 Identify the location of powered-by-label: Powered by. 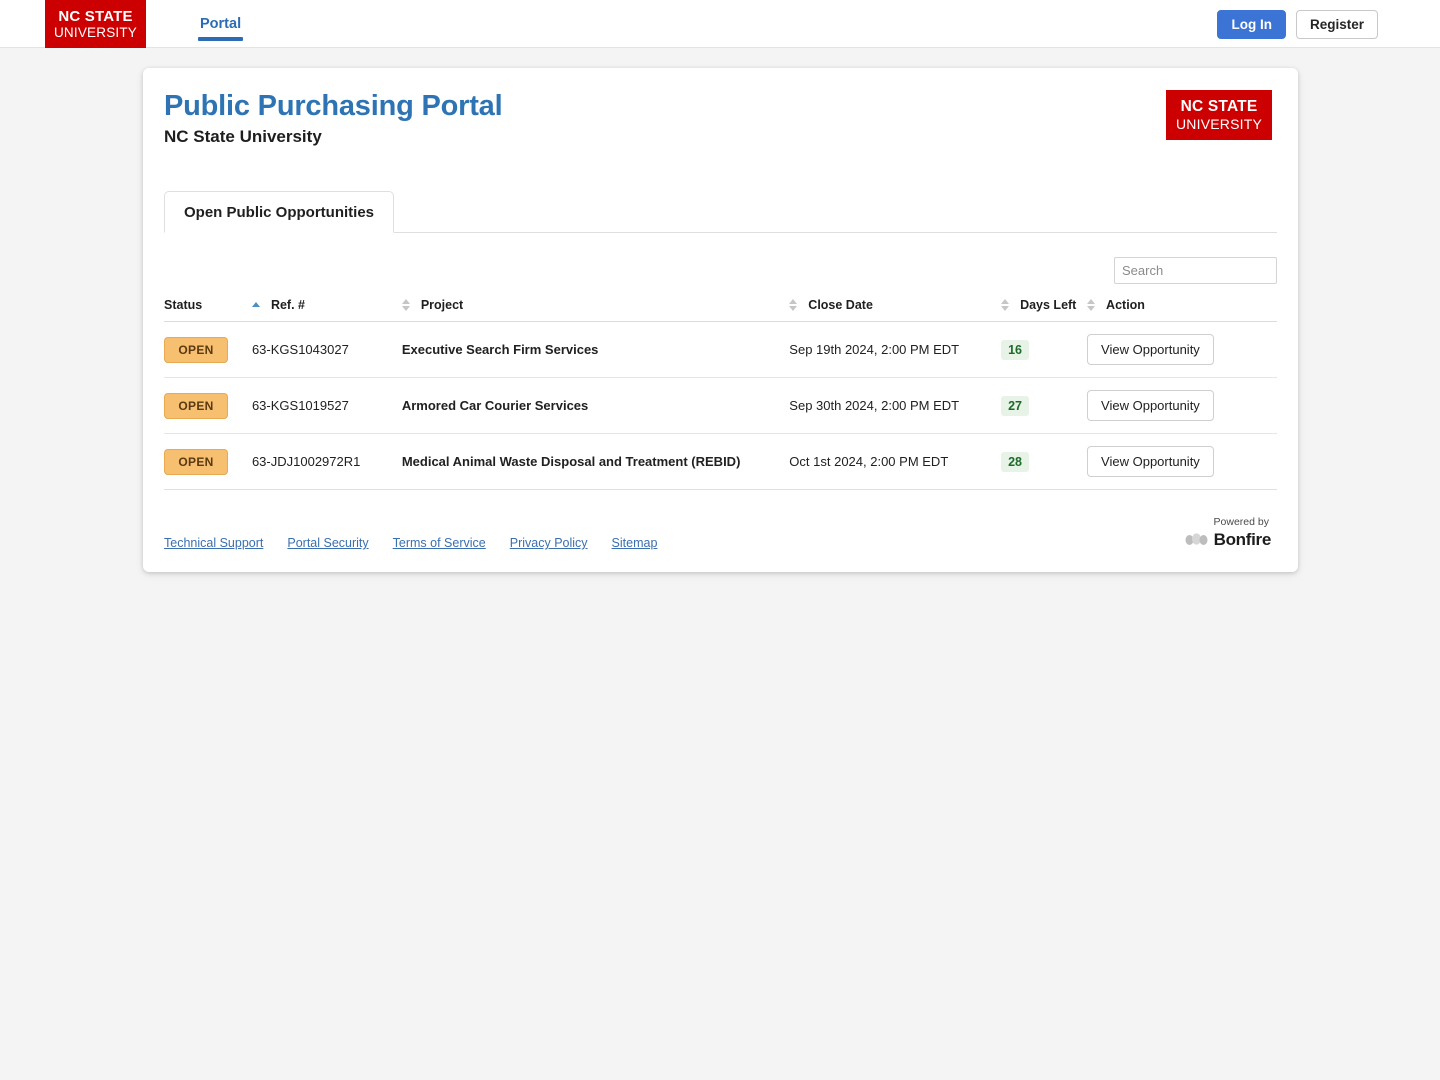
(1241, 522).